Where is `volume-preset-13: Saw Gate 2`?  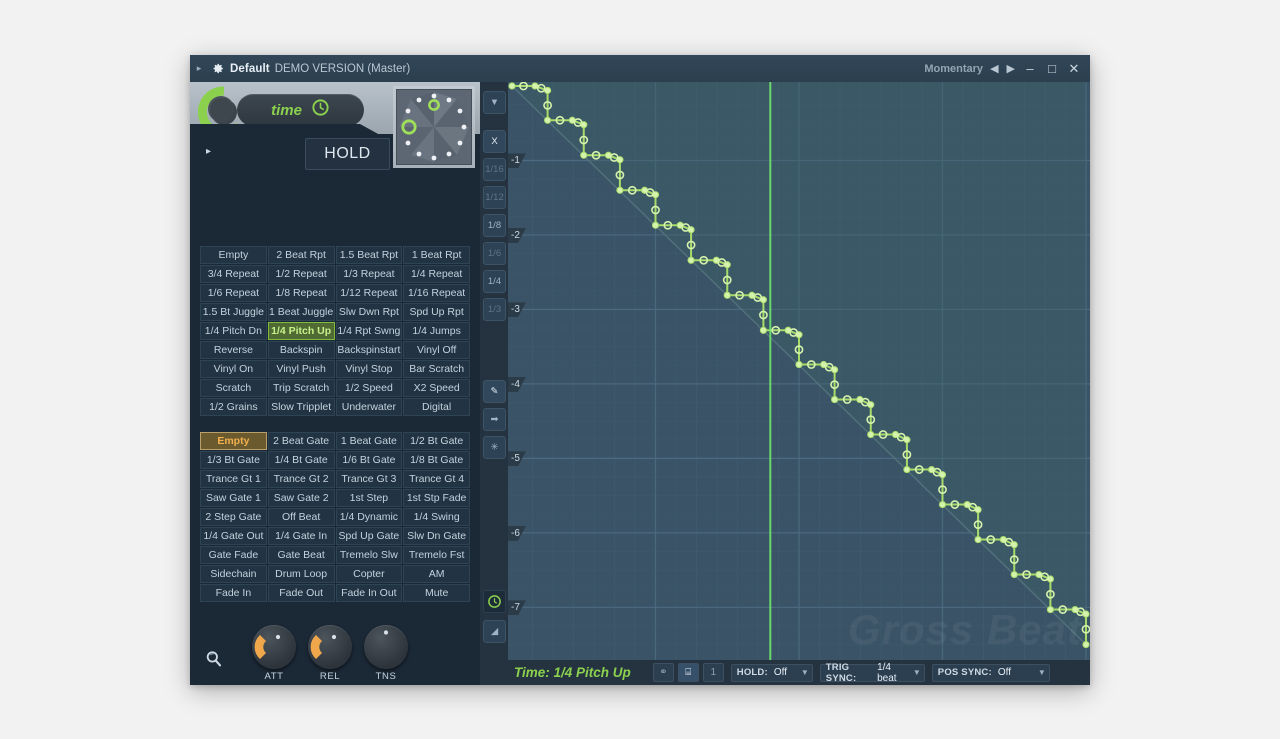 volume-preset-13: Saw Gate 2 is located at coordinates (301, 498).